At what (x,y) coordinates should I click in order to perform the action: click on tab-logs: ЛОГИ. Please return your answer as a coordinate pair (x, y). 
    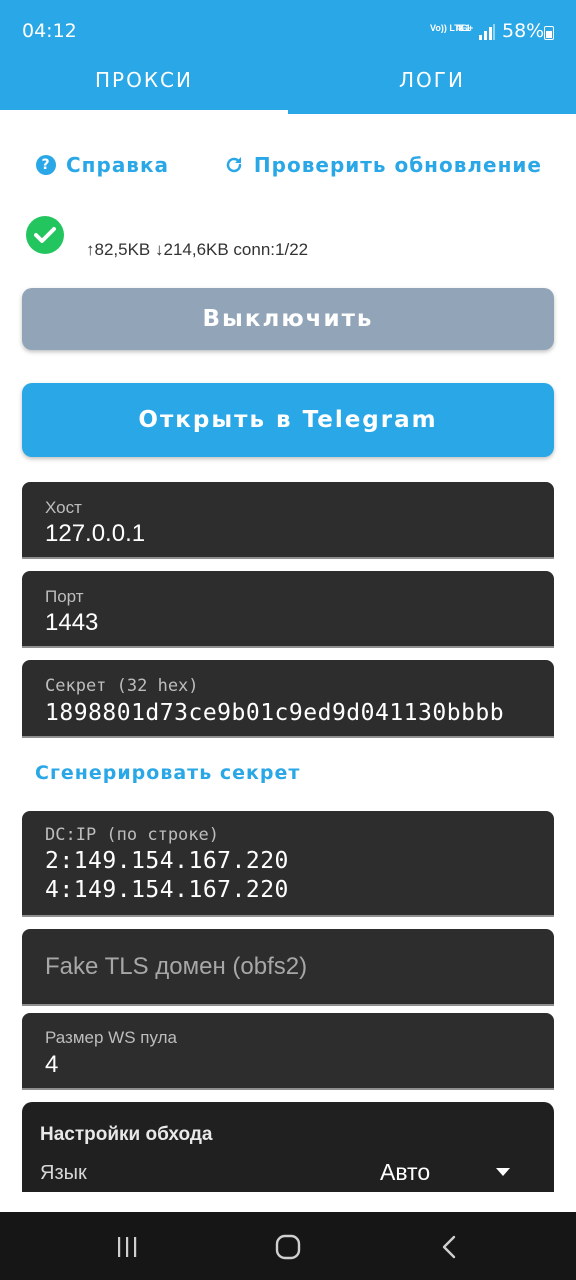
    Looking at the image, I should click on (432, 80).